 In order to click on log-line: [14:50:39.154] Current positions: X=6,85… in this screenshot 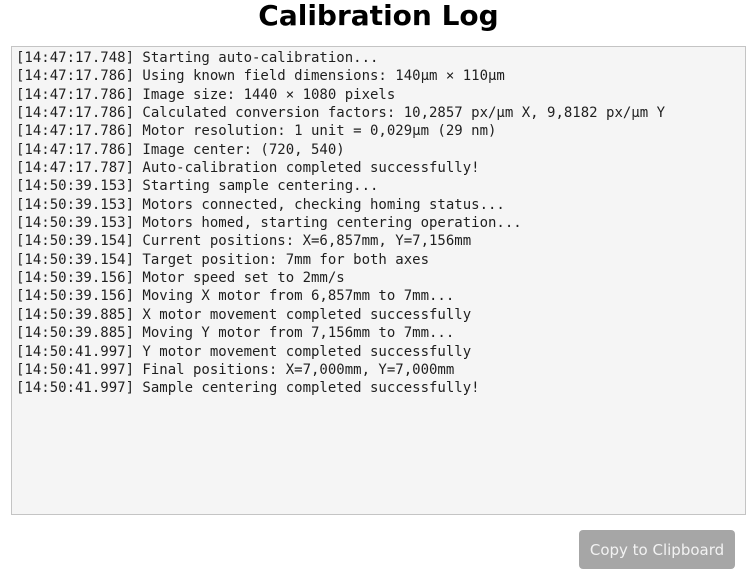, I will do `click(244, 241)`.